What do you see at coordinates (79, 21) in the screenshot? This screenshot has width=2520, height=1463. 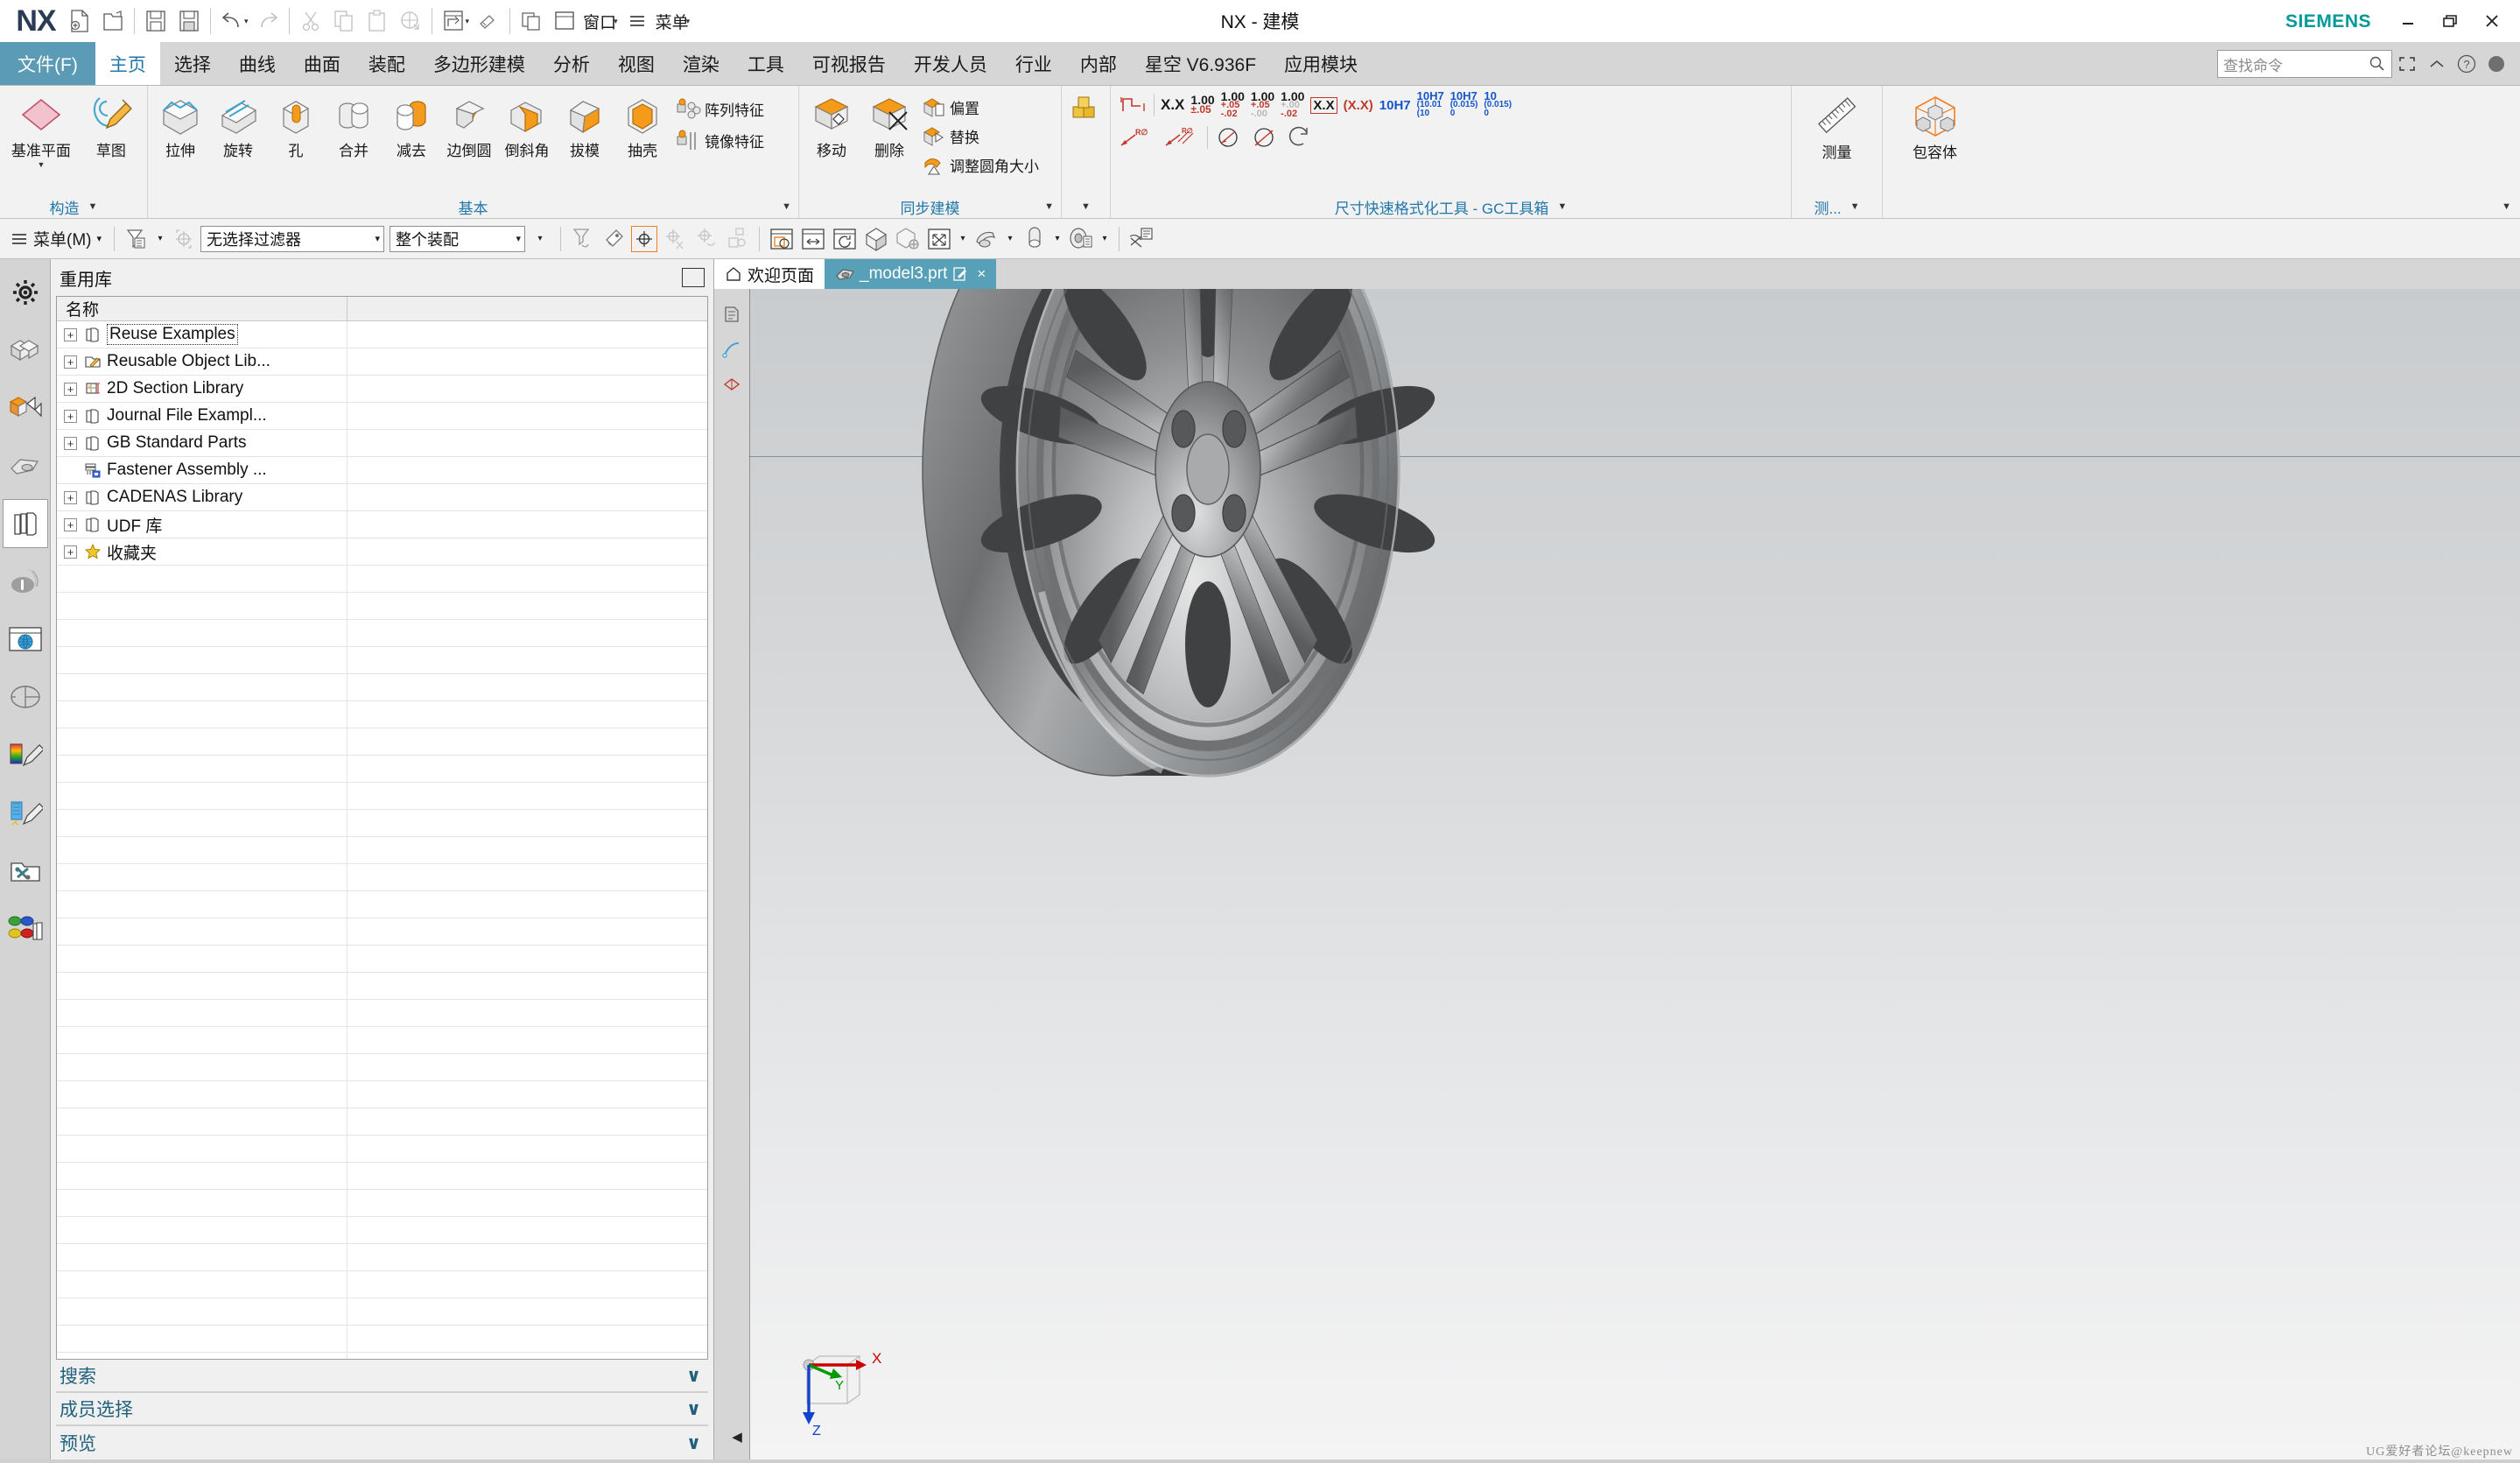 I see `new-file-icon` at bounding box center [79, 21].